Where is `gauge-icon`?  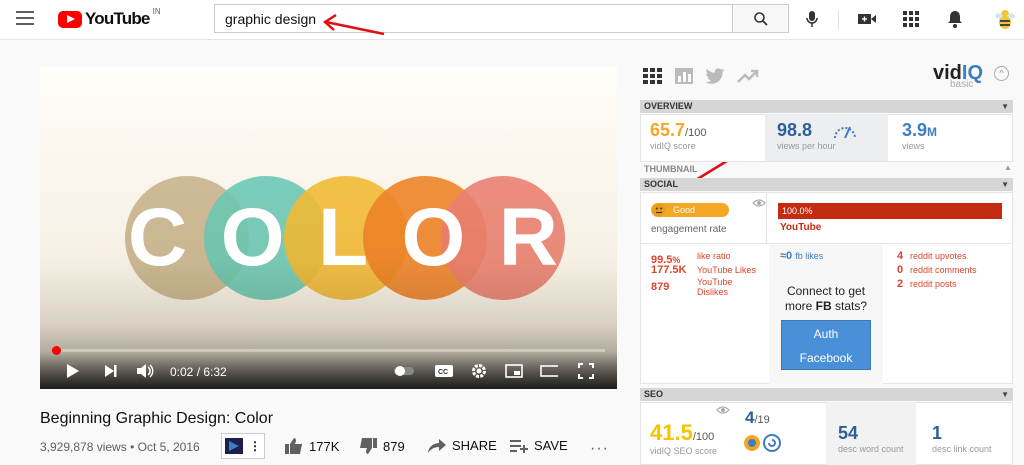
gauge-icon is located at coordinates (845, 132).